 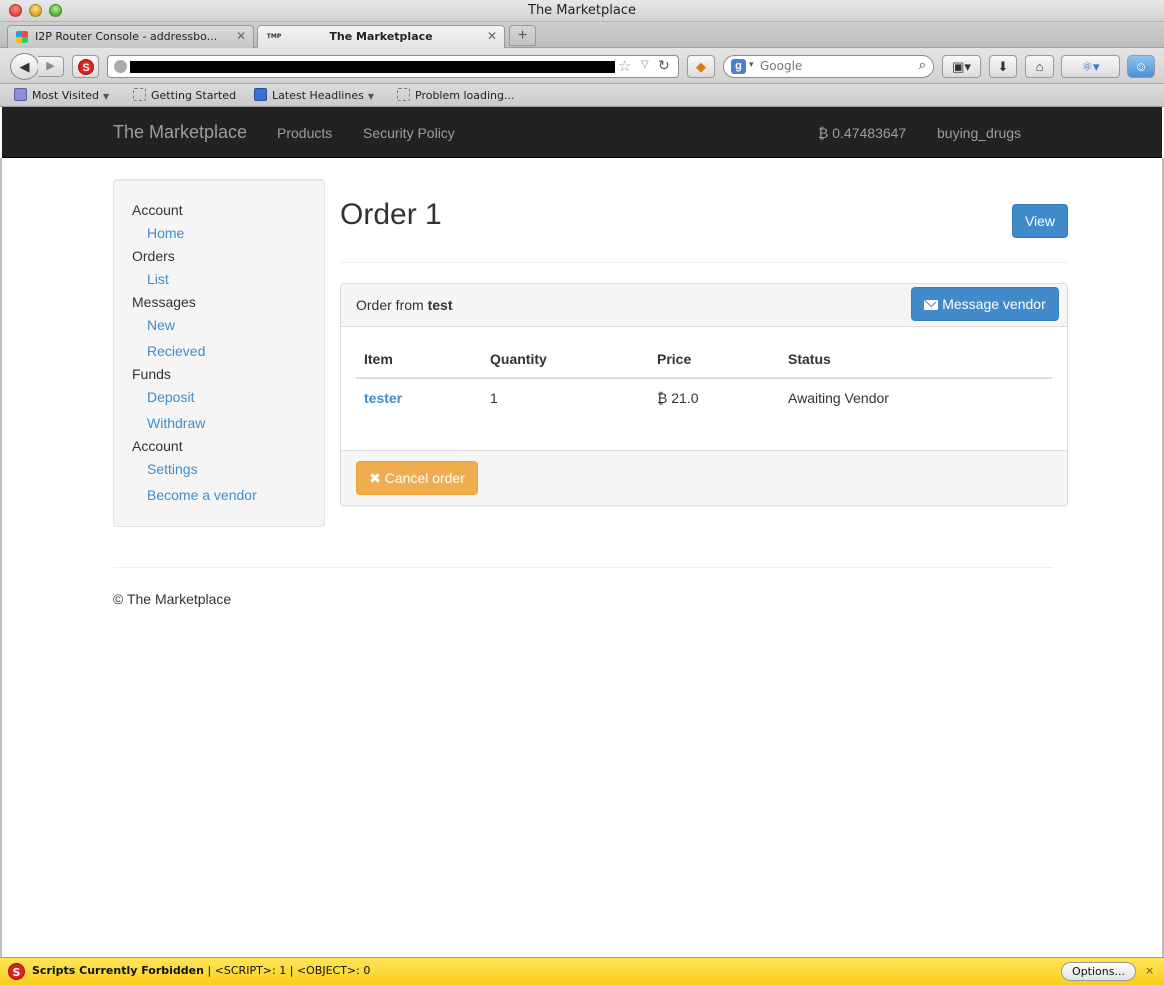 What do you see at coordinates (678, 397) in the screenshot?
I see `cell-price: ₿ 21.0` at bounding box center [678, 397].